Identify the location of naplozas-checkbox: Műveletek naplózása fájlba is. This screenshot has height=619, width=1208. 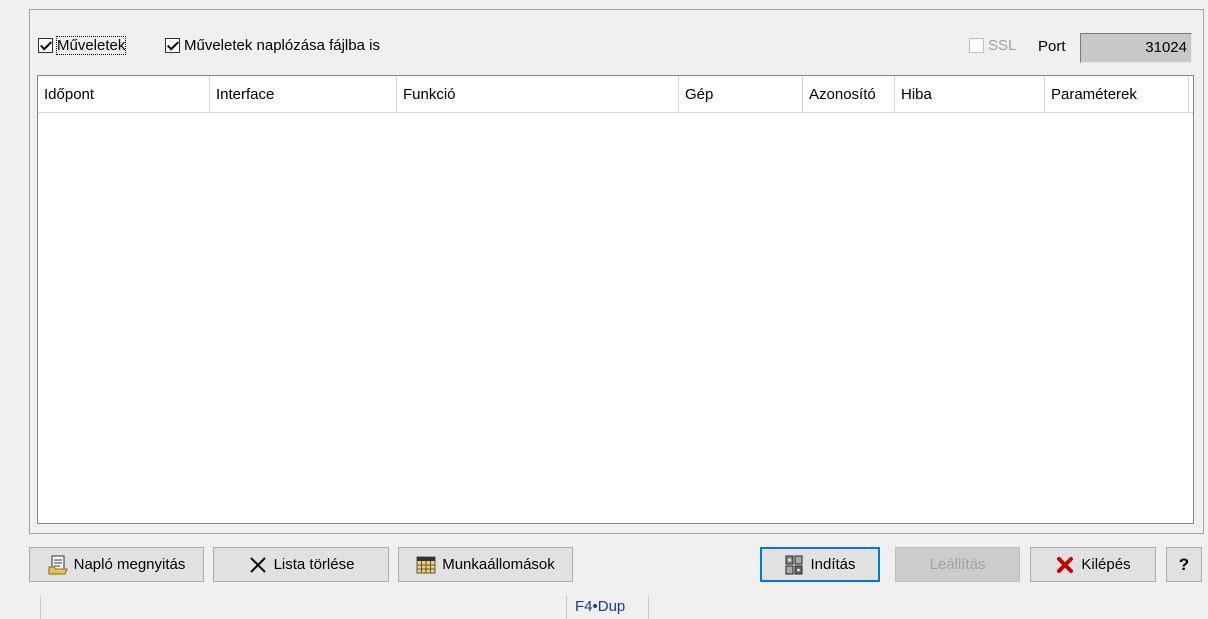
(272, 45).